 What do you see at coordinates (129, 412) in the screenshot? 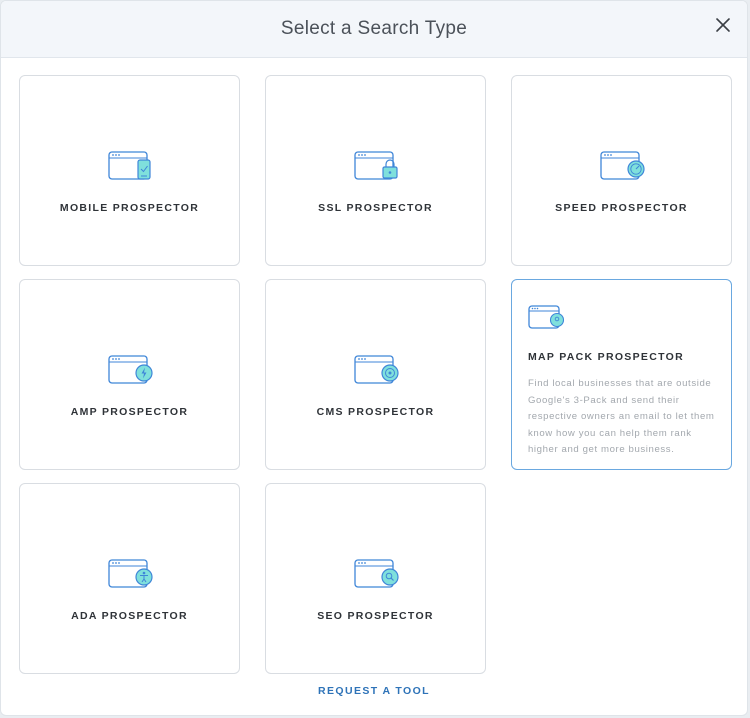
I see `card-label: AMP PROSPECTOR` at bounding box center [129, 412].